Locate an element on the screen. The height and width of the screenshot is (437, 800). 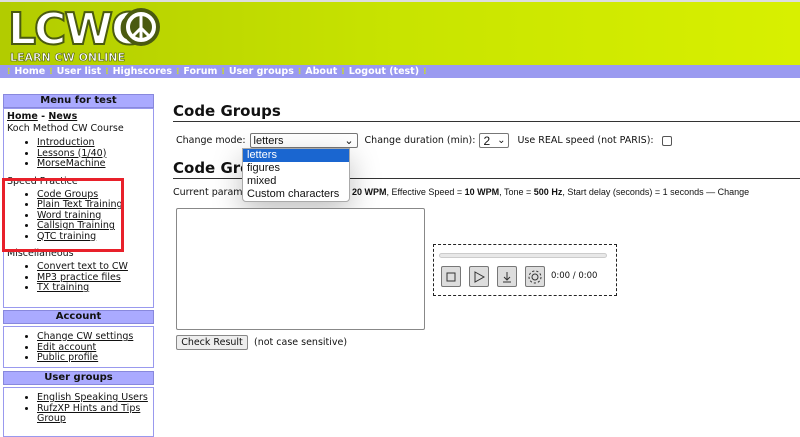
link-edit-account: Edit account is located at coordinates (66, 347).